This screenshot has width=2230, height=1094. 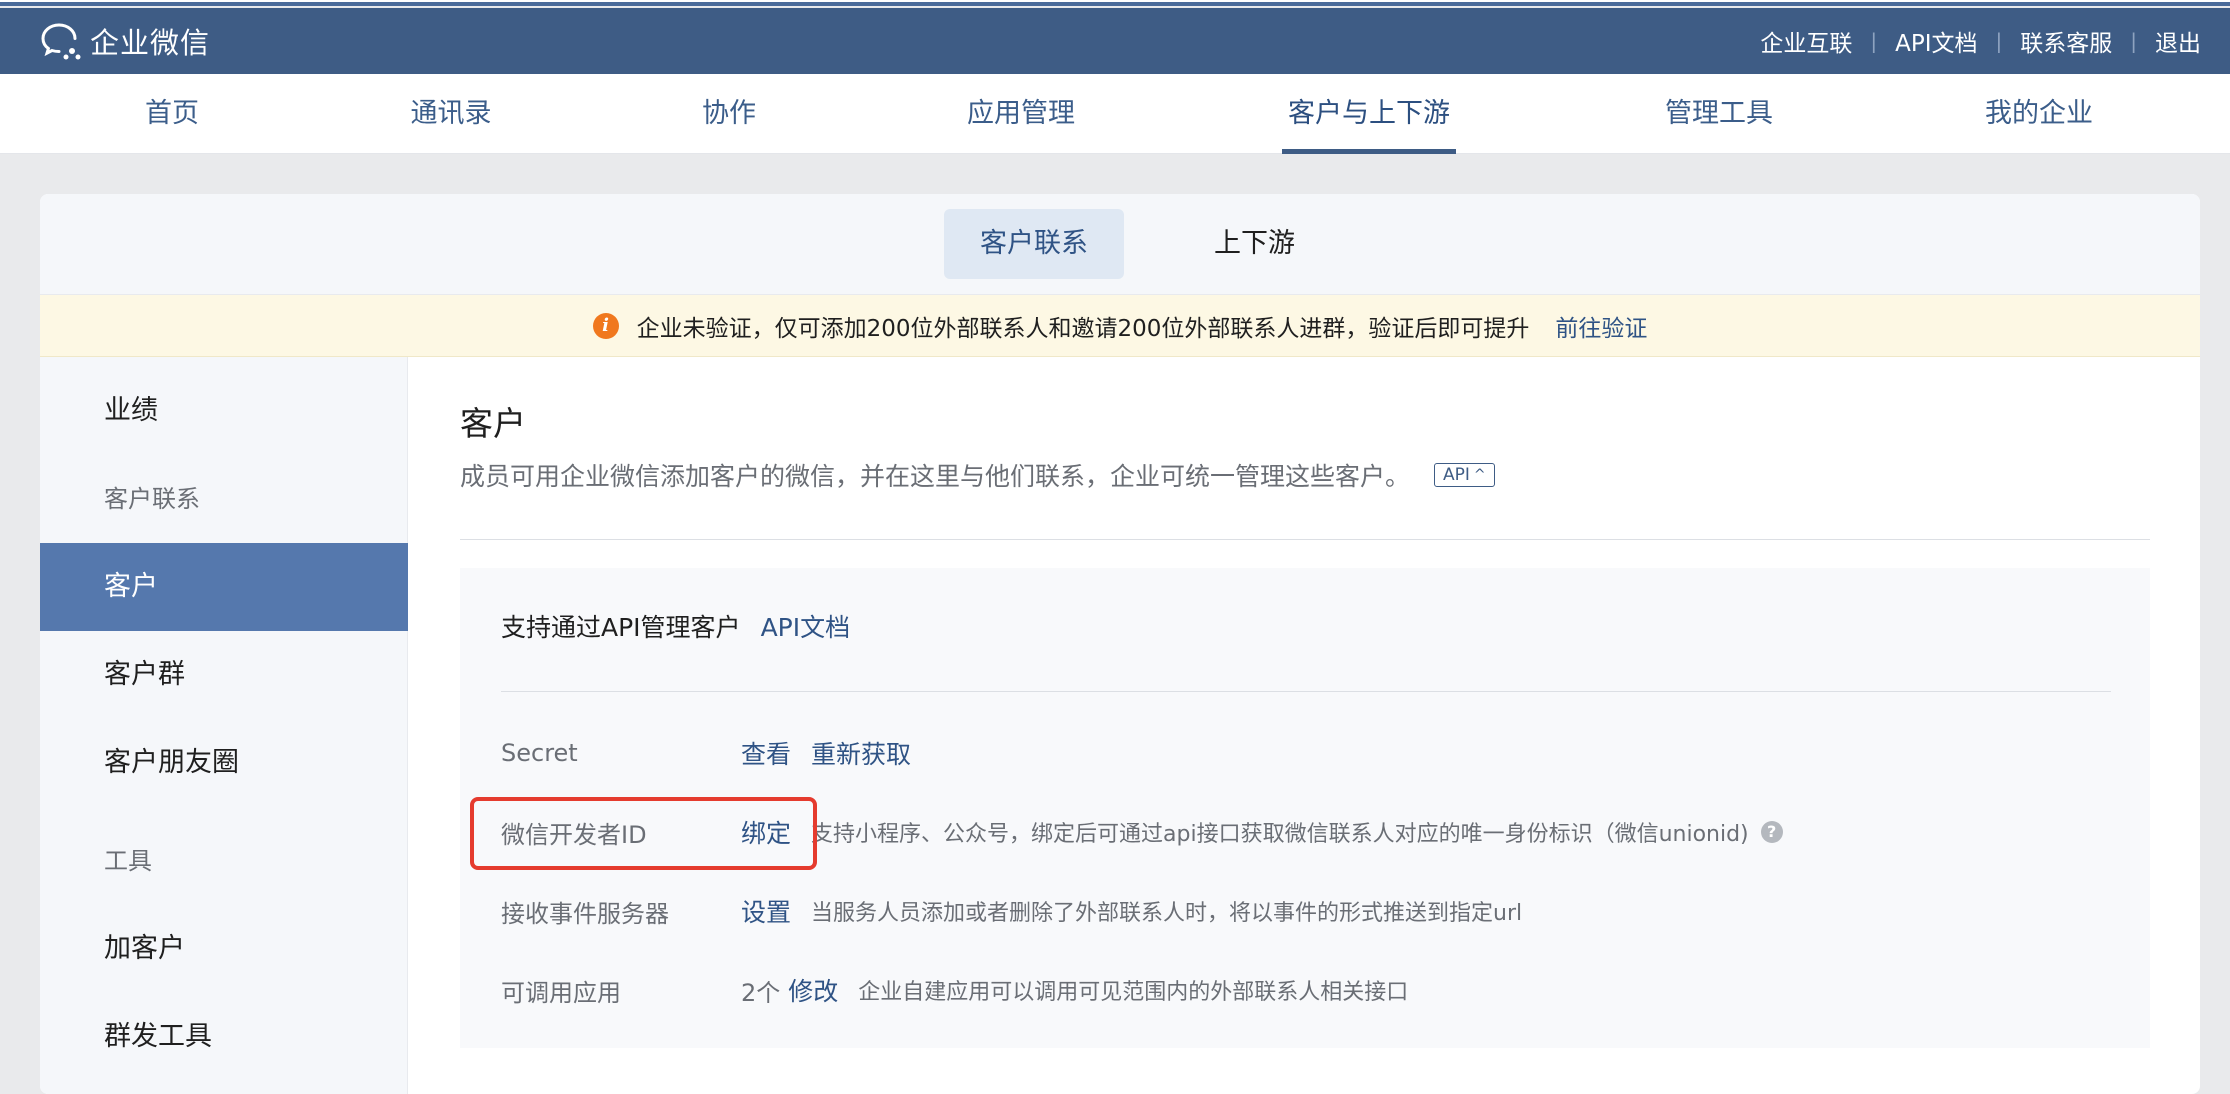 What do you see at coordinates (224, 1037) in the screenshot?
I see `sidebar-item-broadcast: 群发工具` at bounding box center [224, 1037].